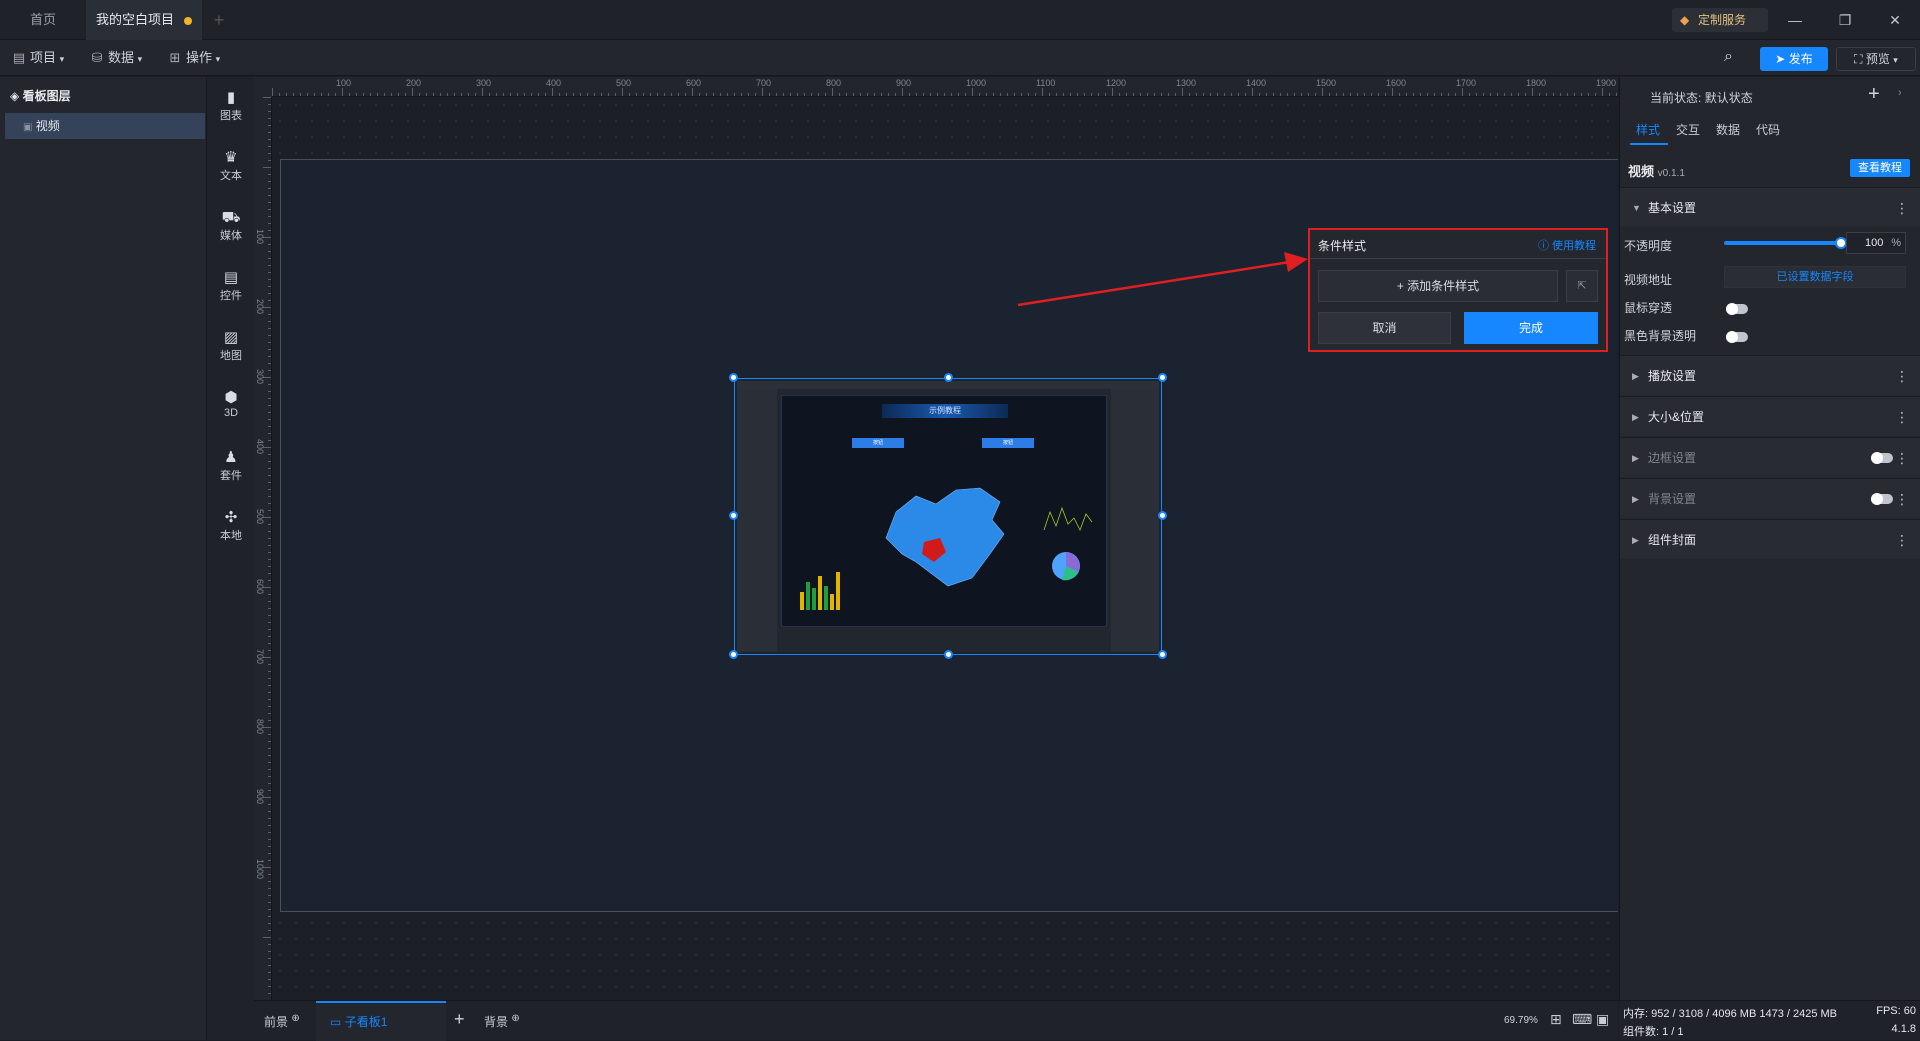 This screenshot has height=1041, width=1920. I want to click on search-icon: ⌕, so click(1728, 57).